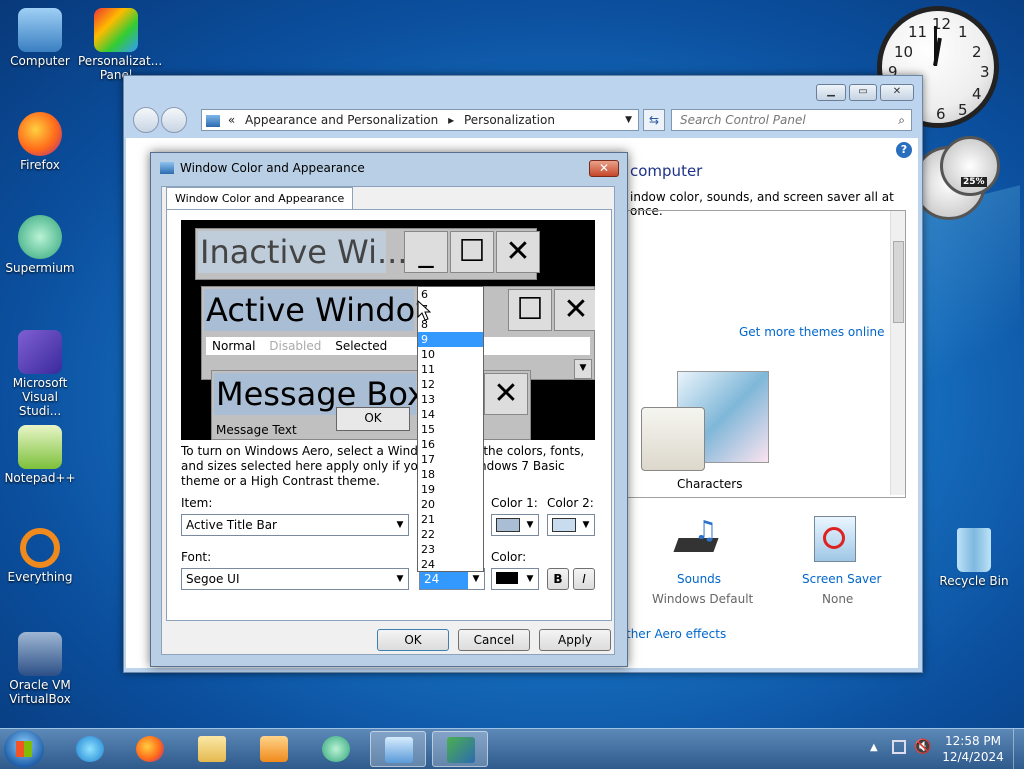 This screenshot has height=769, width=1024. Describe the element at coordinates (766, 354) in the screenshot. I see `theme-list: Get more themes online Characters` at that location.